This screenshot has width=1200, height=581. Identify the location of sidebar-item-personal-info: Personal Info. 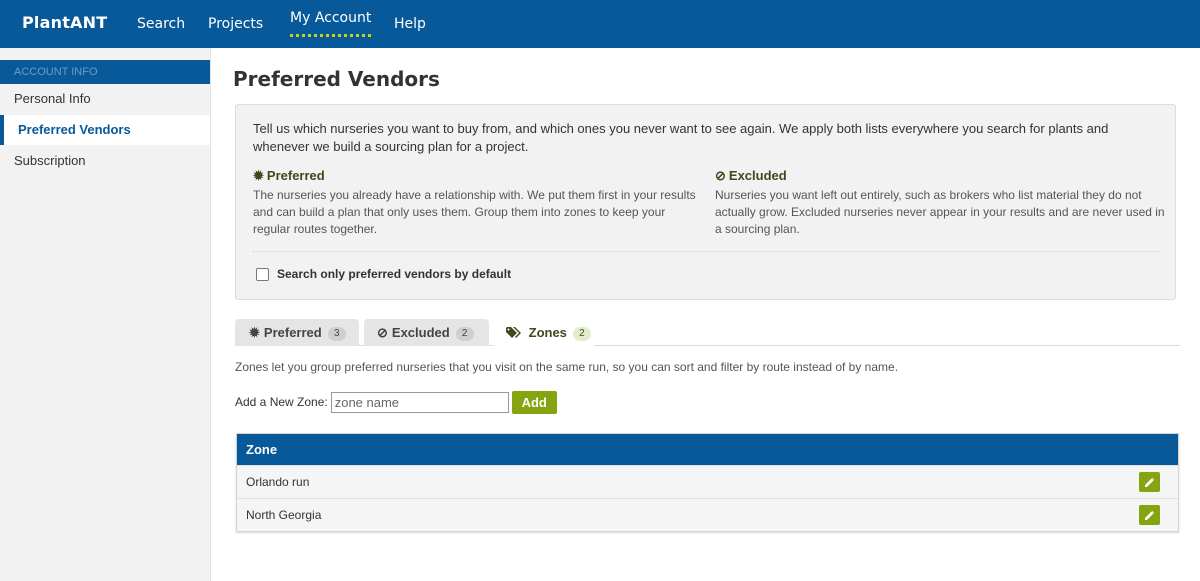
(105, 99).